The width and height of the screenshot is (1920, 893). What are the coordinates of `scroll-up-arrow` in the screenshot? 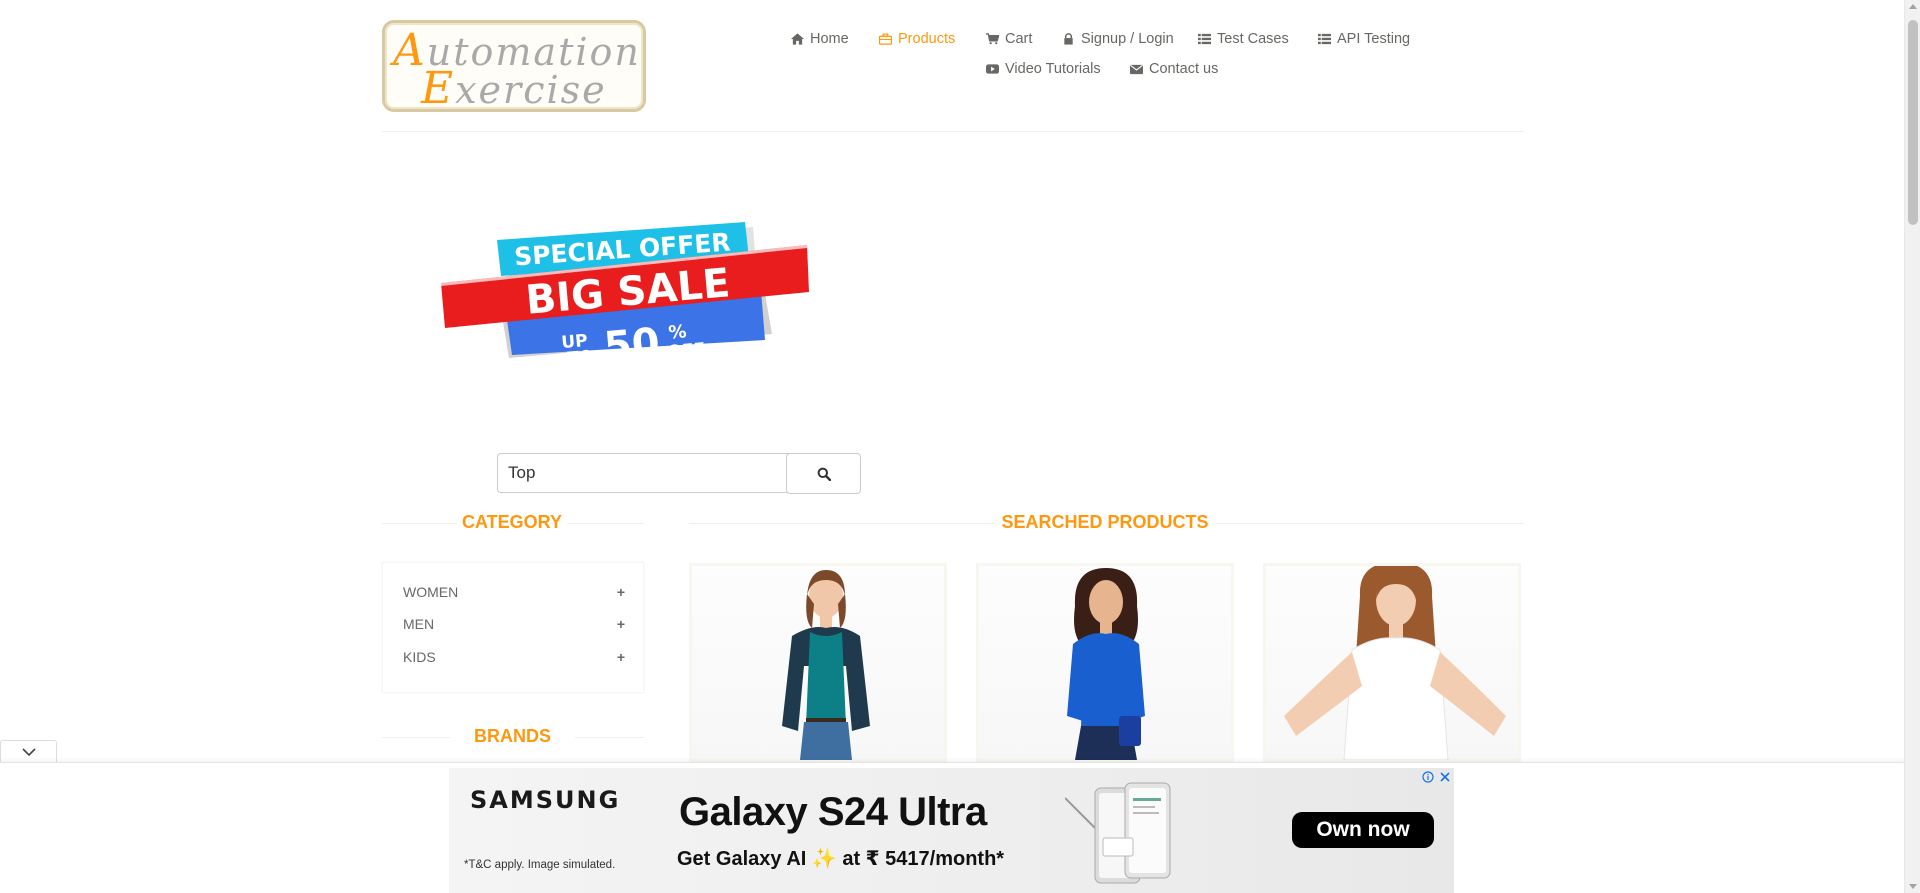 It's located at (1913, 6).